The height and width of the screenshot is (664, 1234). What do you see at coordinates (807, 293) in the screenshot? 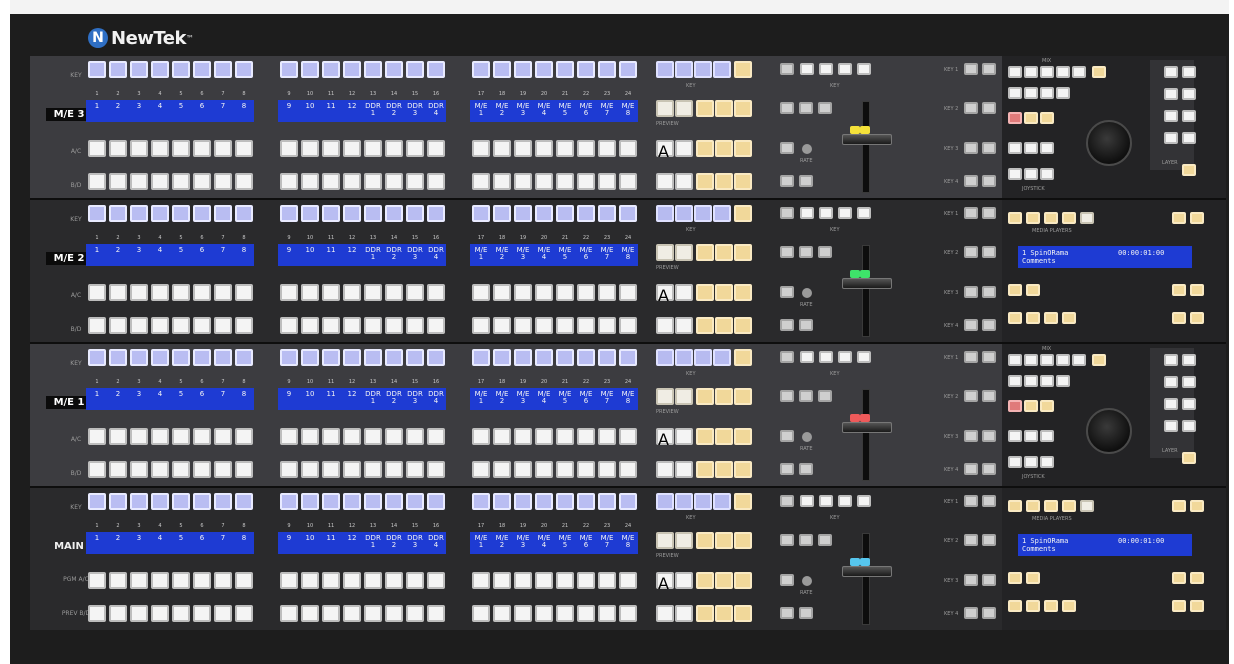
I see `rate-knob` at bounding box center [807, 293].